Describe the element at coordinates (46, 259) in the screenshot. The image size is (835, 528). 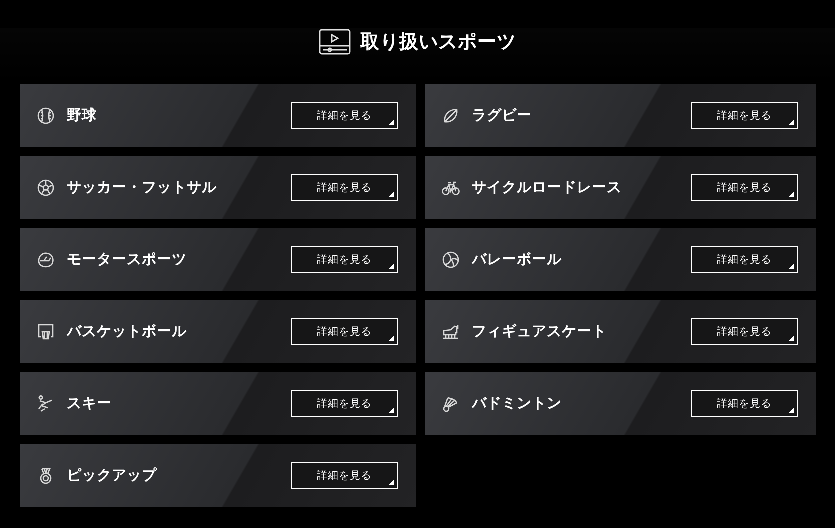
I see `helmet-icon` at that location.